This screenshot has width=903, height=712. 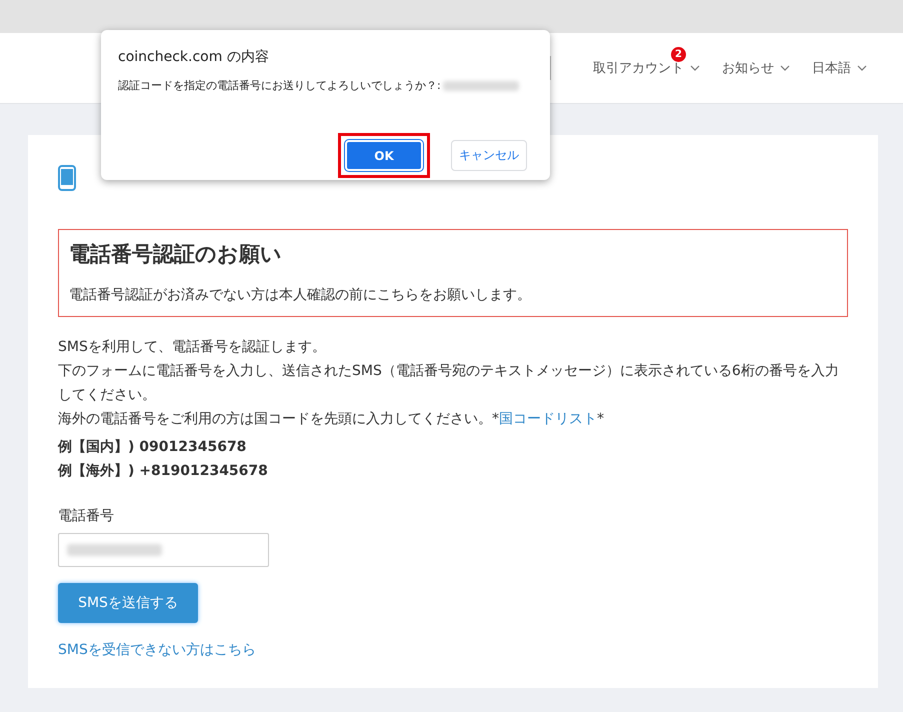 I want to click on country-code-link: 国コードリスト, so click(x=548, y=419).